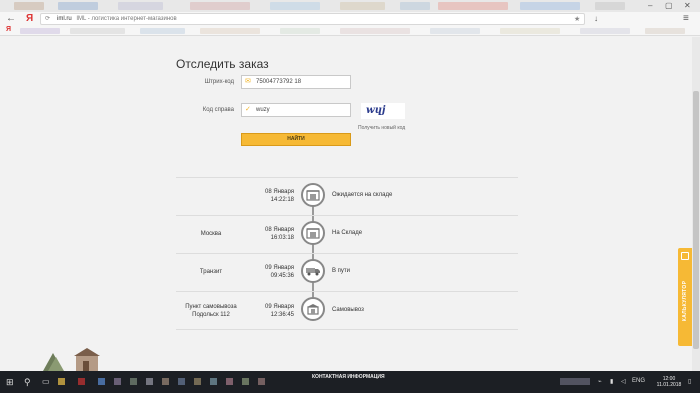 The width and height of the screenshot is (700, 393). Describe the element at coordinates (687, 5) in the screenshot. I see `close-icon: ✕` at that location.